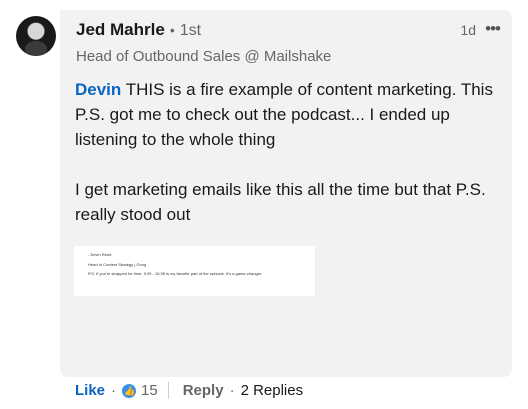 The image size is (528, 409). I want to click on mention-link: Devin, so click(98, 89).